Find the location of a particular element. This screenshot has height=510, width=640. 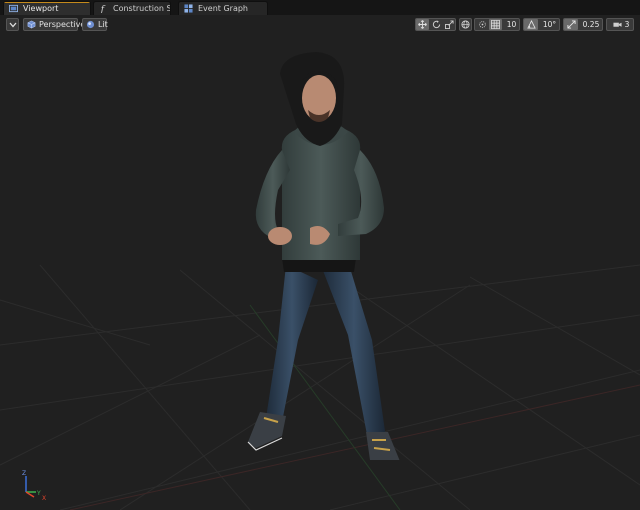

globe-icon is located at coordinates (465, 24).